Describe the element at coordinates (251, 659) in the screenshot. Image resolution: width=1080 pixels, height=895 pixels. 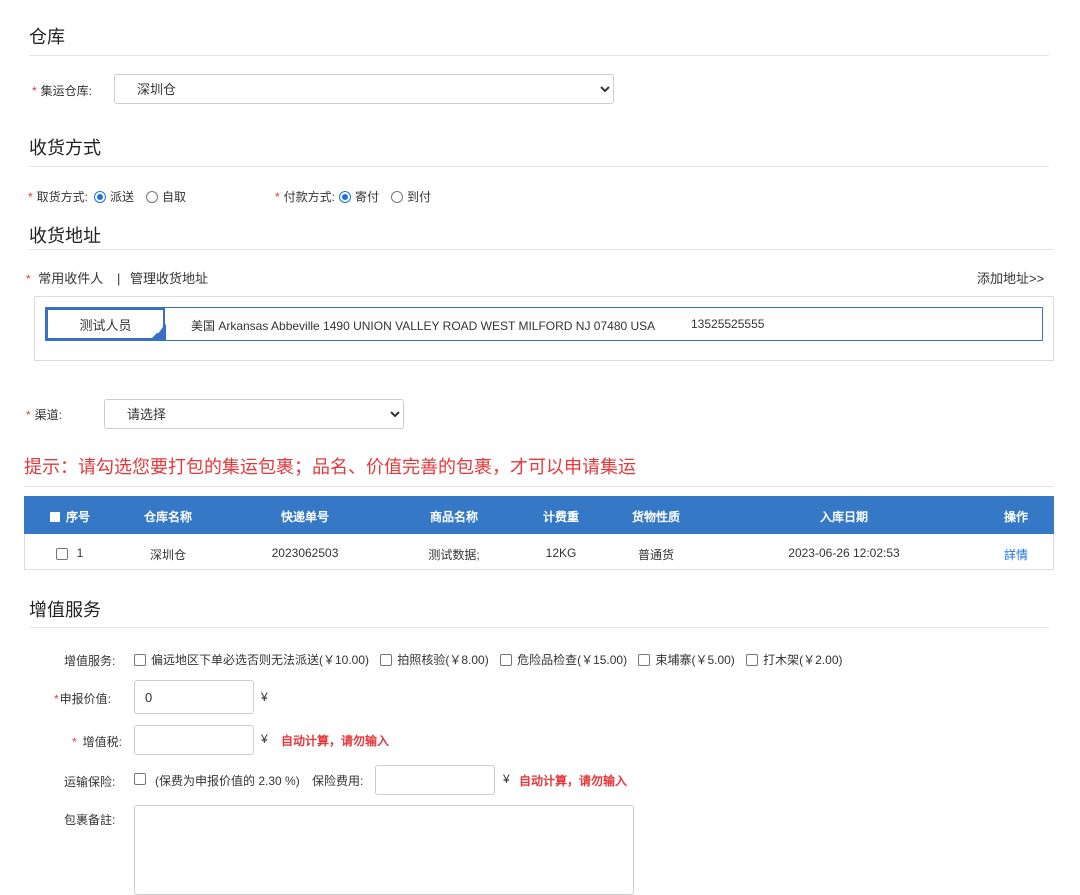
I see `service-remote-area: 偏远地区下单必选否则无法派送(￥10.00)` at that location.